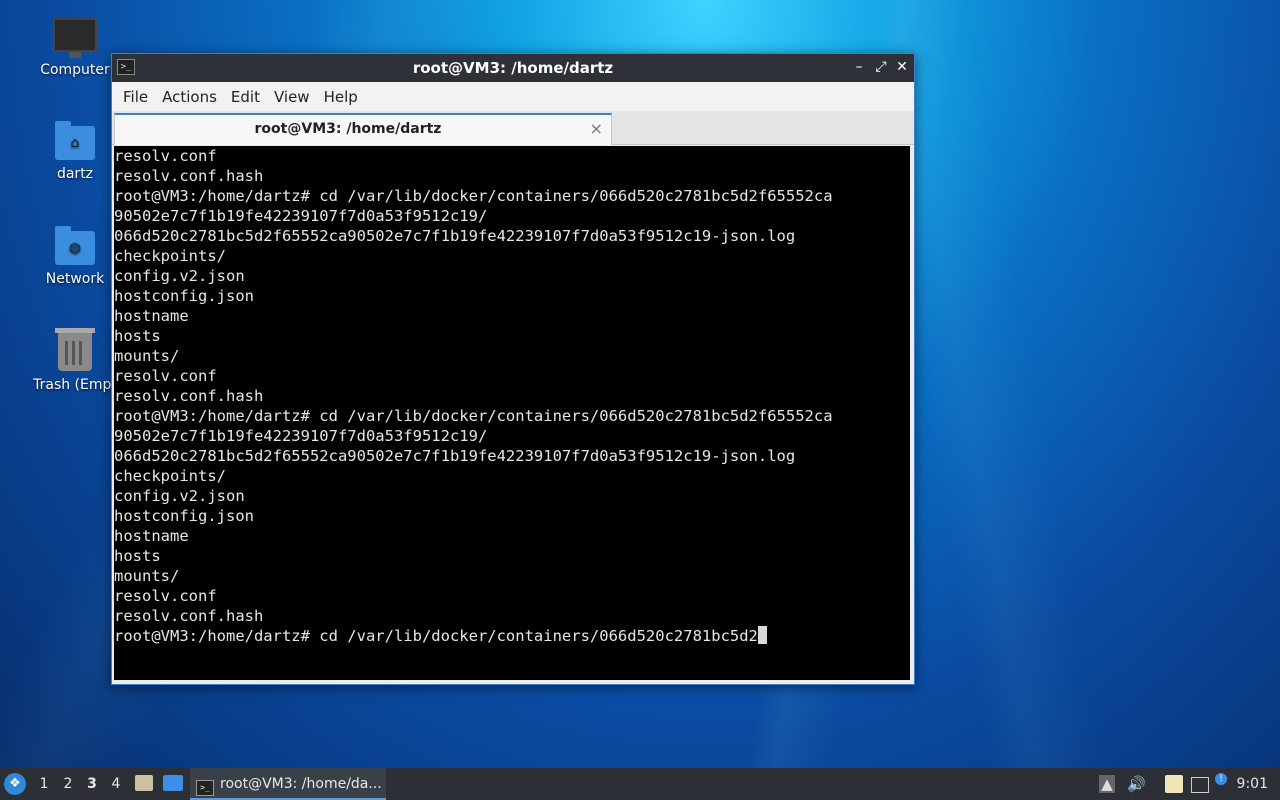 The image size is (1280, 800). What do you see at coordinates (75, 349) in the screenshot?
I see `trash-icon` at bounding box center [75, 349].